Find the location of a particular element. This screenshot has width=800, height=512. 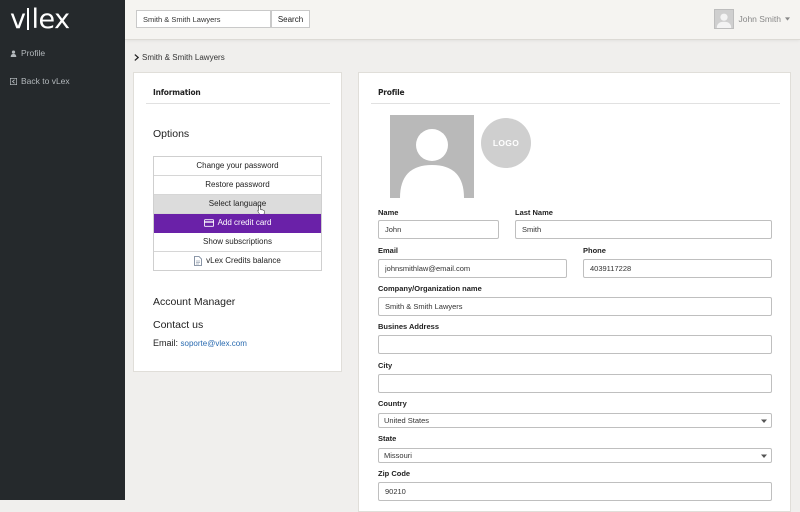

sidebar-item-profile: Profile is located at coordinates (27, 53).